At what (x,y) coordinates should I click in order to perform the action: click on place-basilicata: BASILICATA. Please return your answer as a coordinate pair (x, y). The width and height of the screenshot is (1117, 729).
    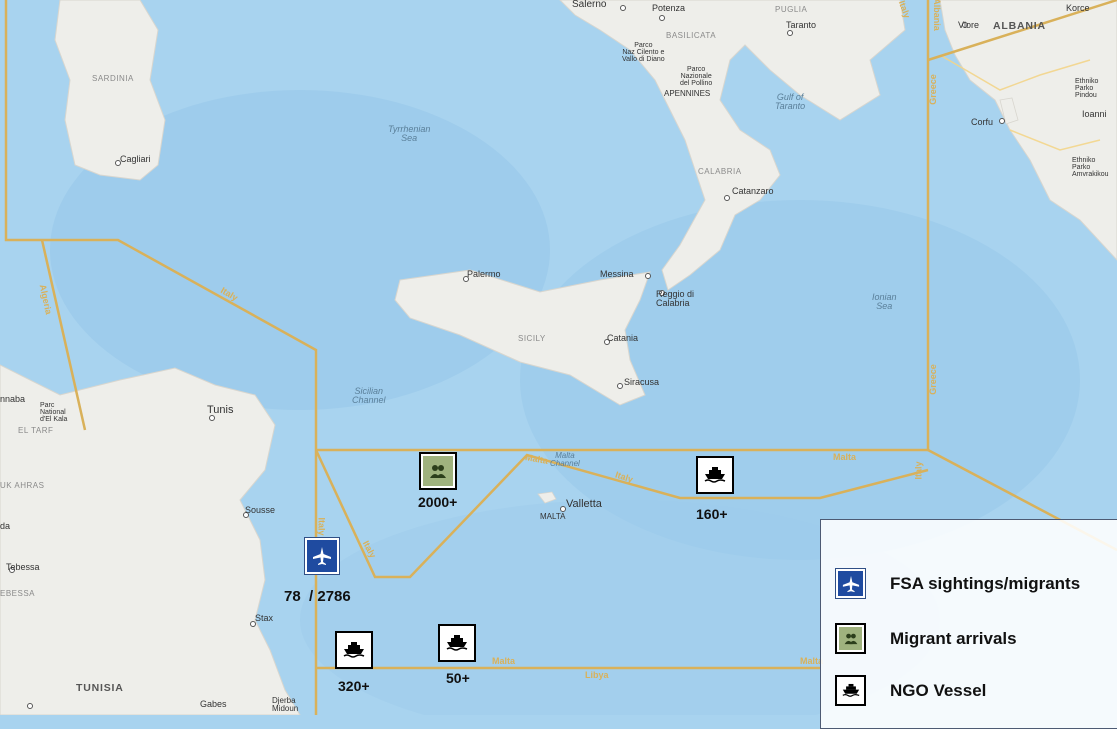
    Looking at the image, I should click on (691, 35).